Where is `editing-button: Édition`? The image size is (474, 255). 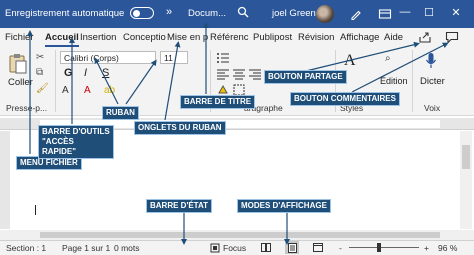 editing-button: Édition is located at coordinates (394, 81).